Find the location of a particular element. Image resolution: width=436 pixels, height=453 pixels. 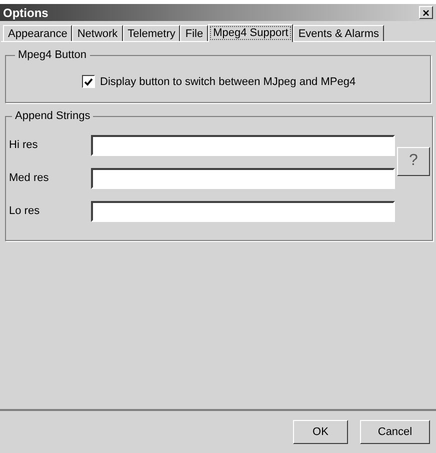

window-title: Options is located at coordinates (25, 13).